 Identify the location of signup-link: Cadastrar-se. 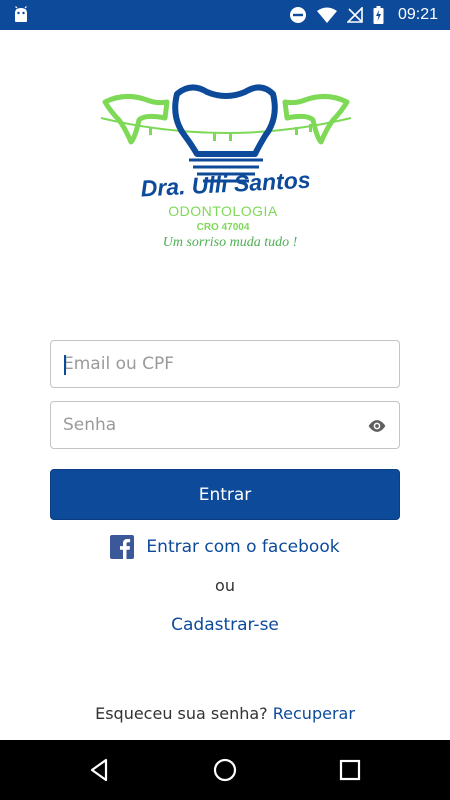
(225, 625).